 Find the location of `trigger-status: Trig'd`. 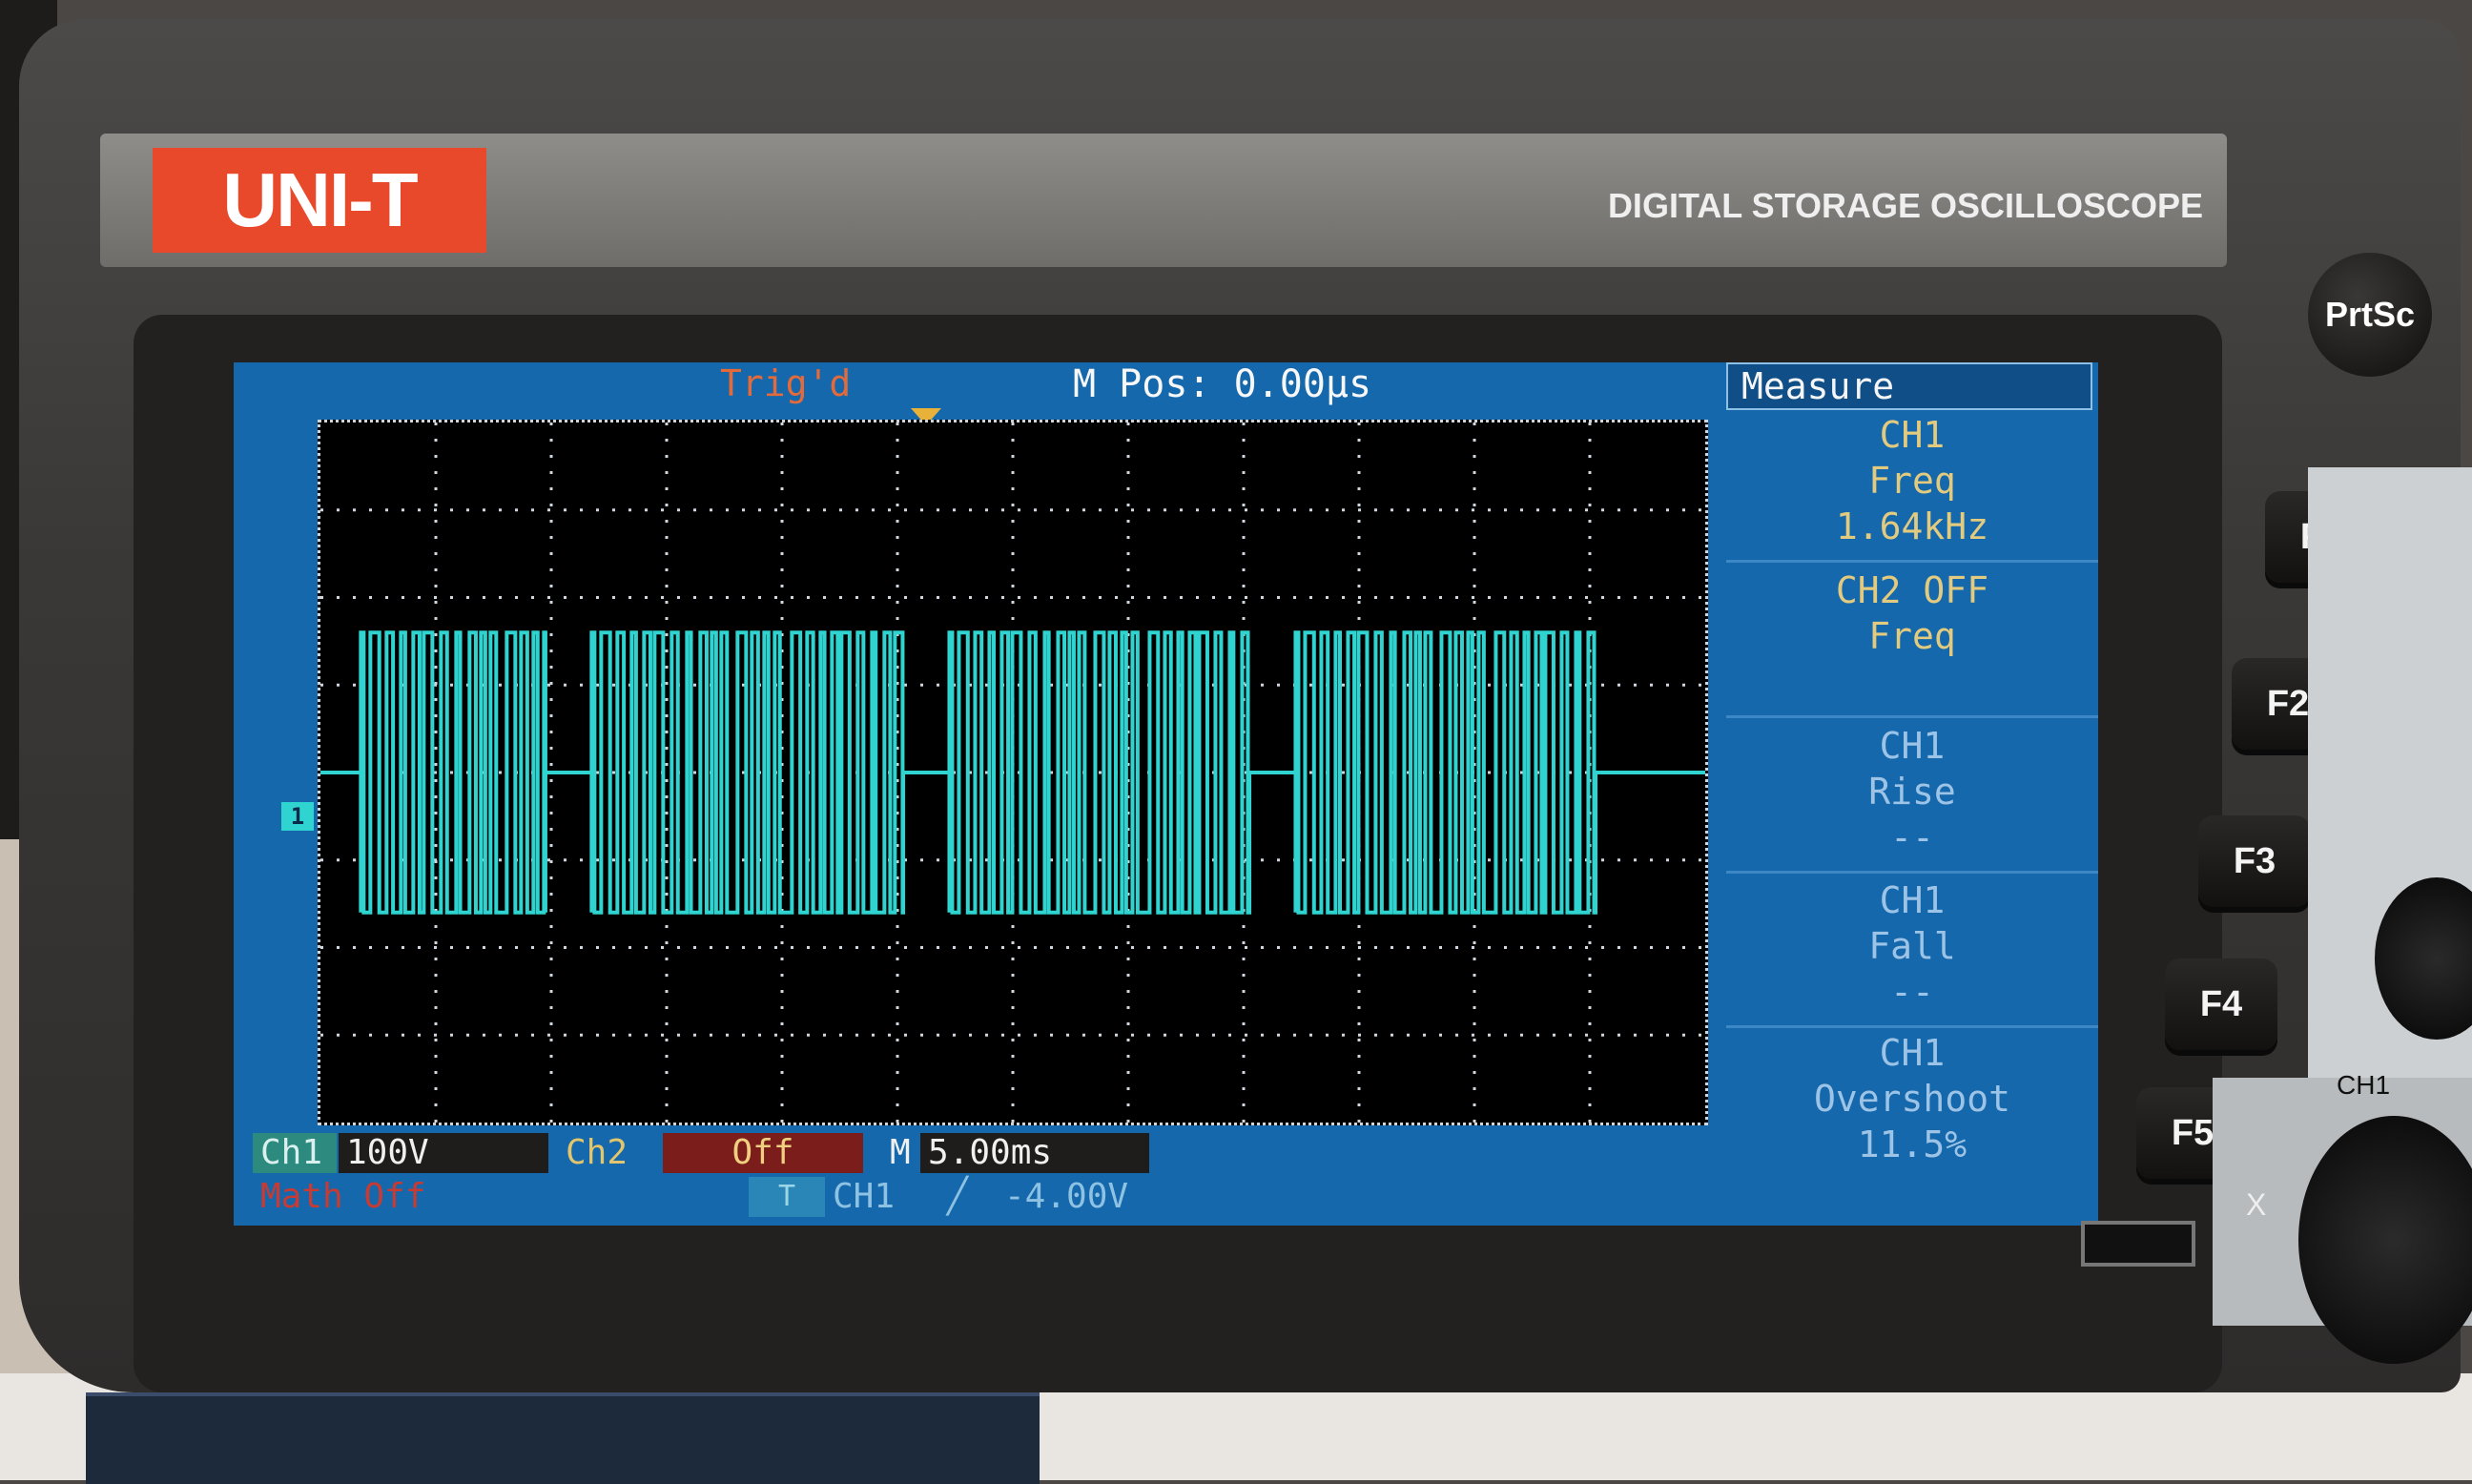

trigger-status: Trig'd is located at coordinates (786, 383).